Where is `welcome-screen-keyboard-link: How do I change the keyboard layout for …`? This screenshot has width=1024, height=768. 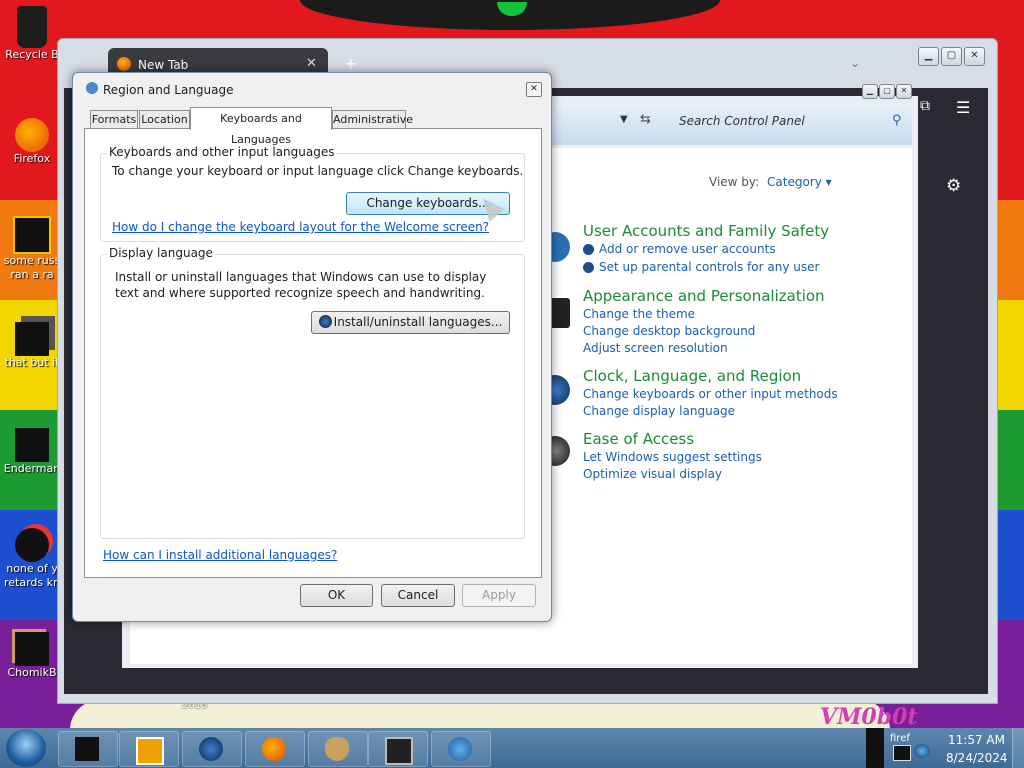 welcome-screen-keyboard-link: How do I change the keyboard layout for … is located at coordinates (300, 227).